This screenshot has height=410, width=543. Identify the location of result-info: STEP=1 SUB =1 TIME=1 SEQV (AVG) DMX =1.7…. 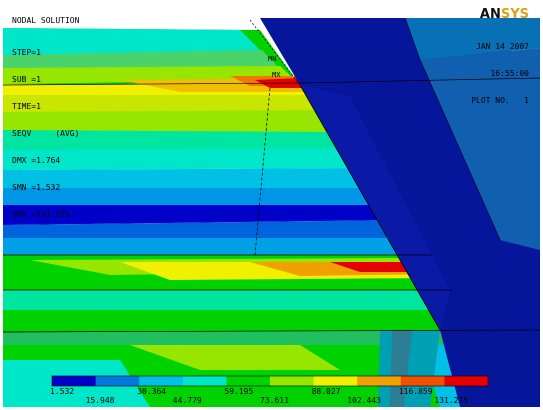
(45, 133).